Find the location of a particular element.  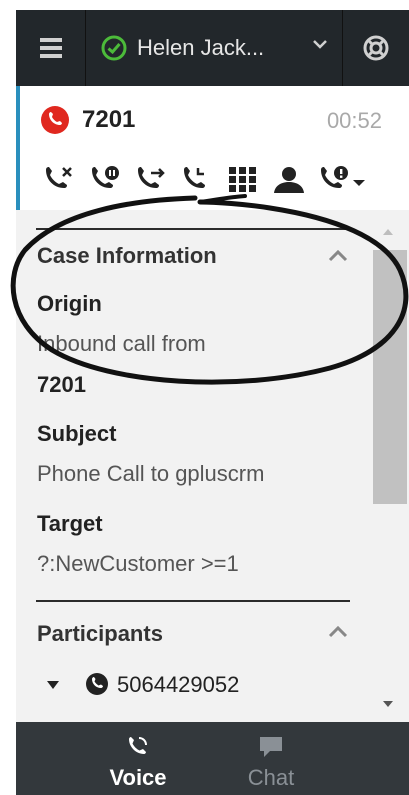

hamburger-icon is located at coordinates (50, 48).